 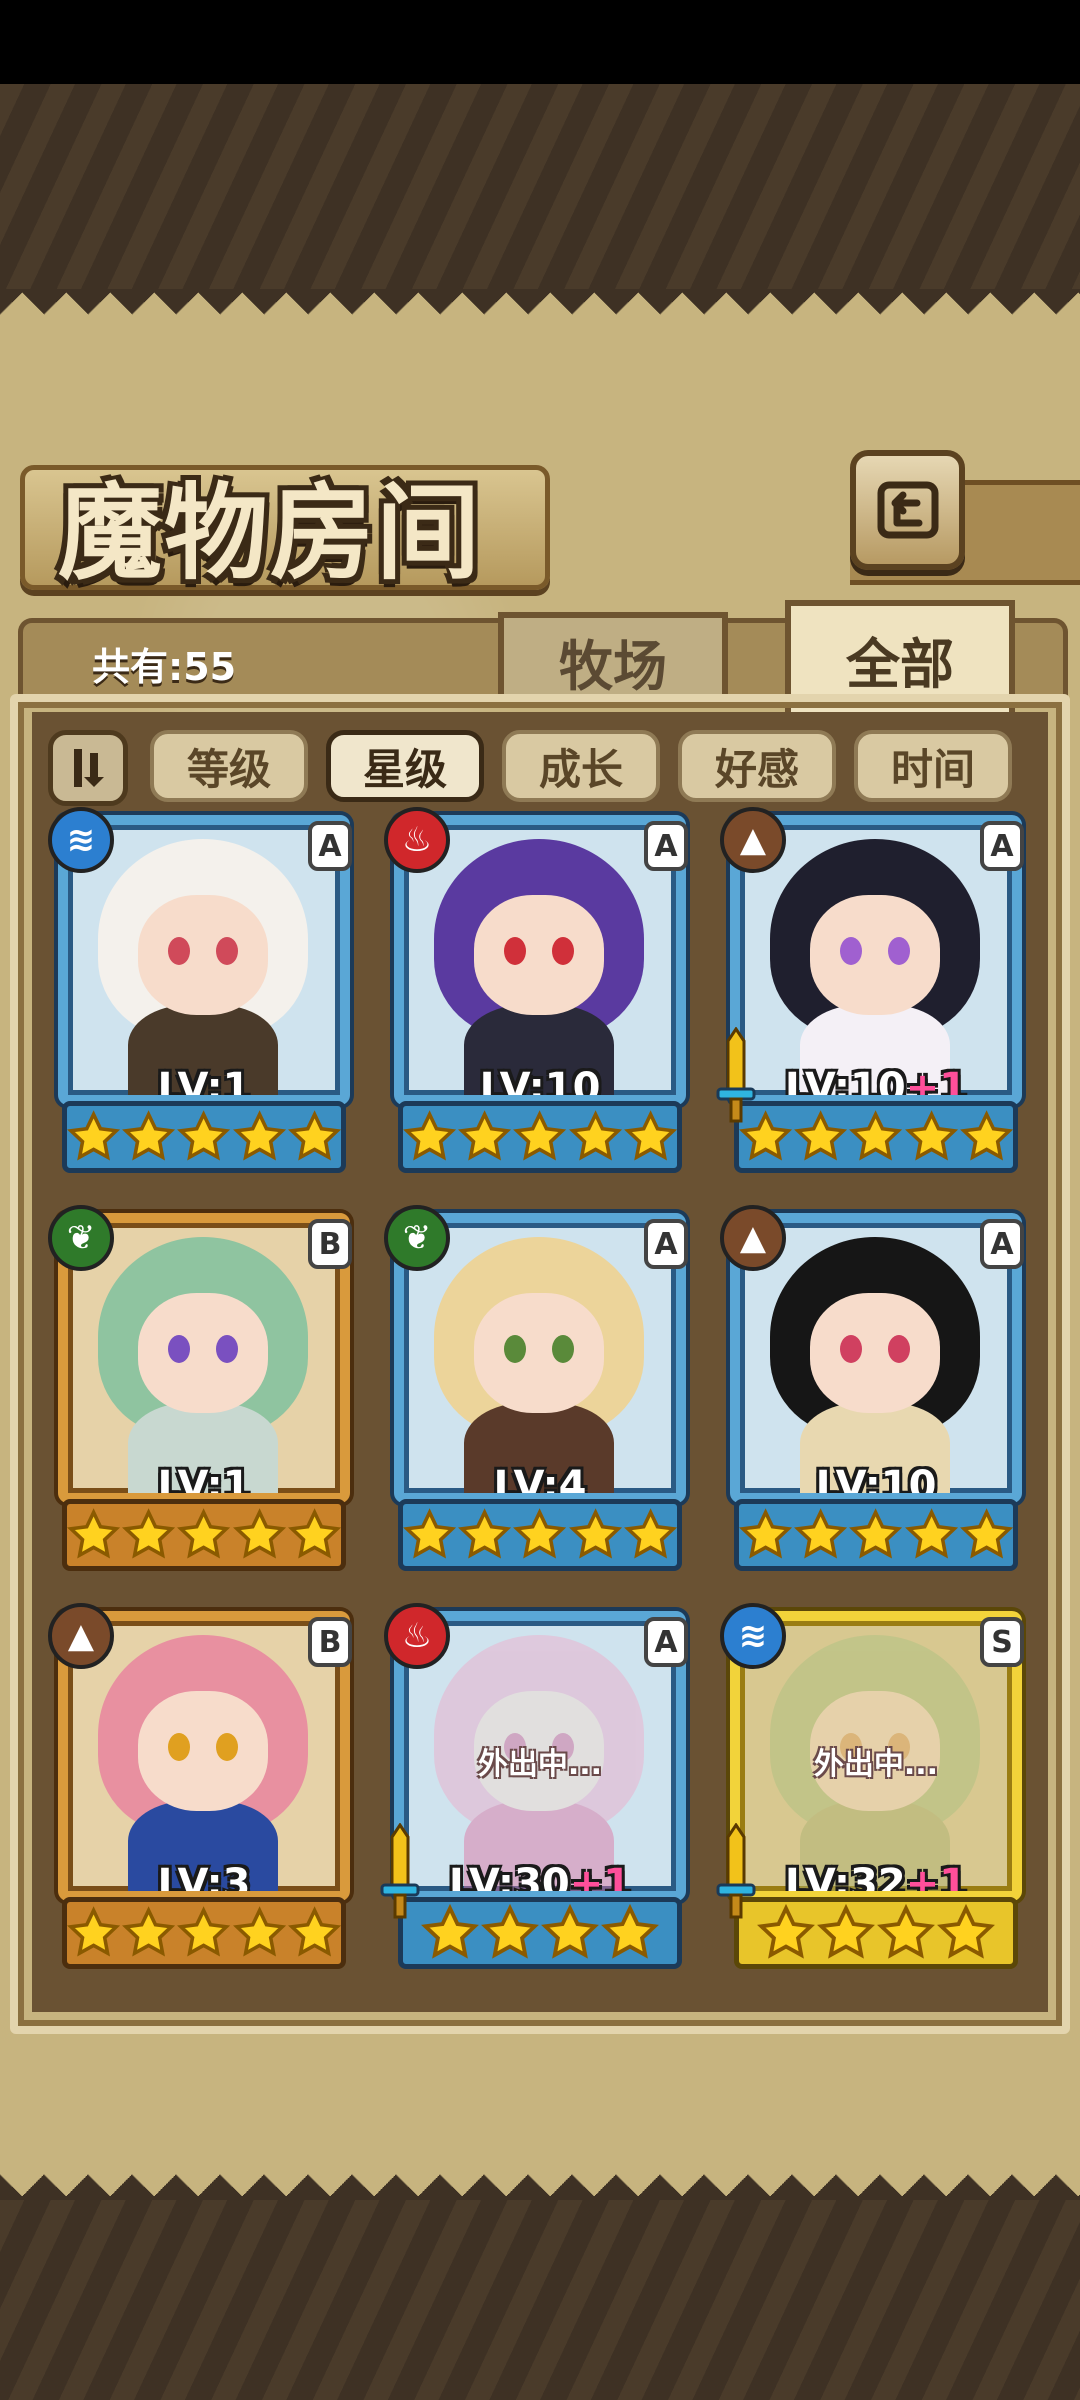 What do you see at coordinates (540, 1881) in the screenshot?
I see `monster-level: LV:30+1` at bounding box center [540, 1881].